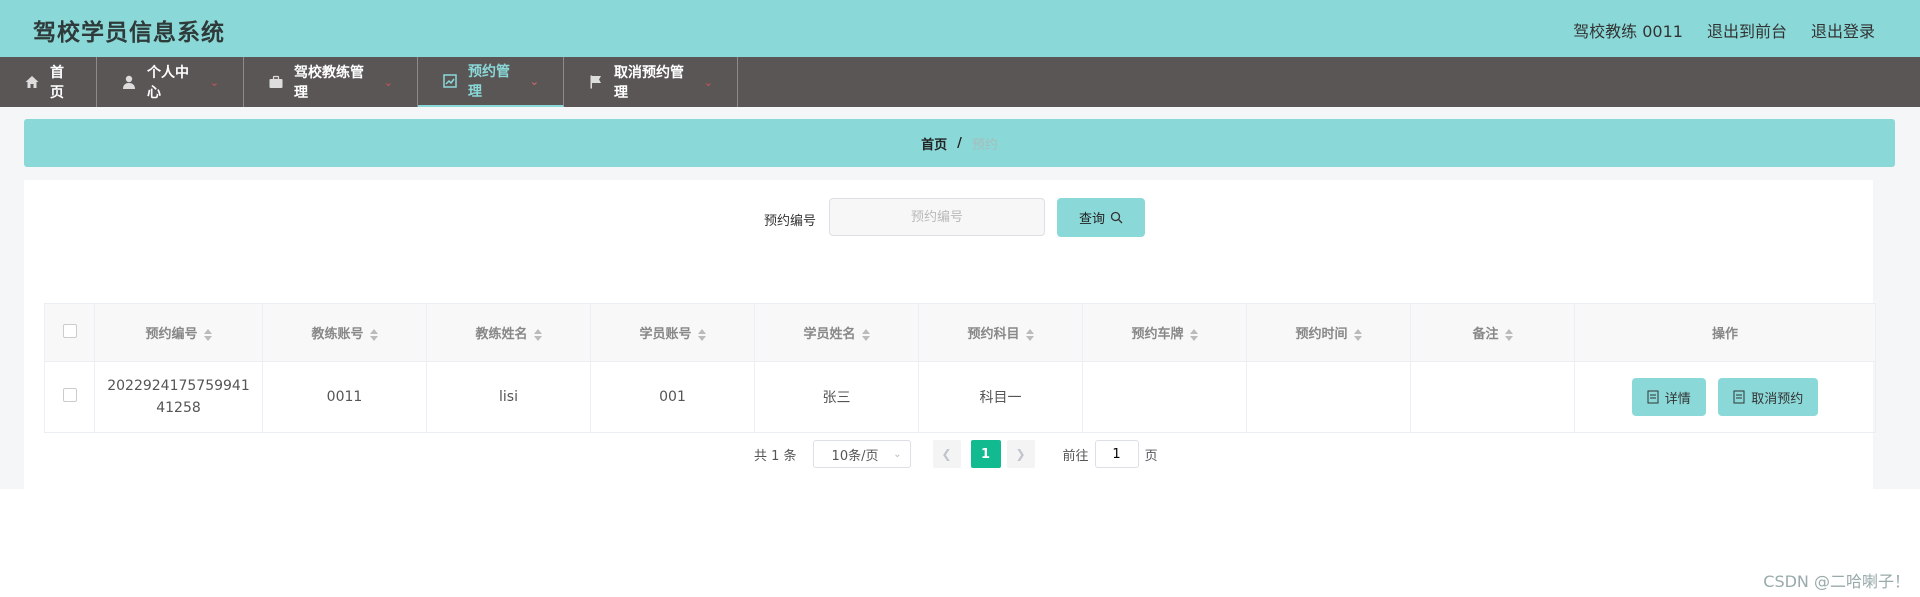 This screenshot has height=597, width=1920. I want to click on watermark: CSDN @二哈喇子！, so click(1836, 581).